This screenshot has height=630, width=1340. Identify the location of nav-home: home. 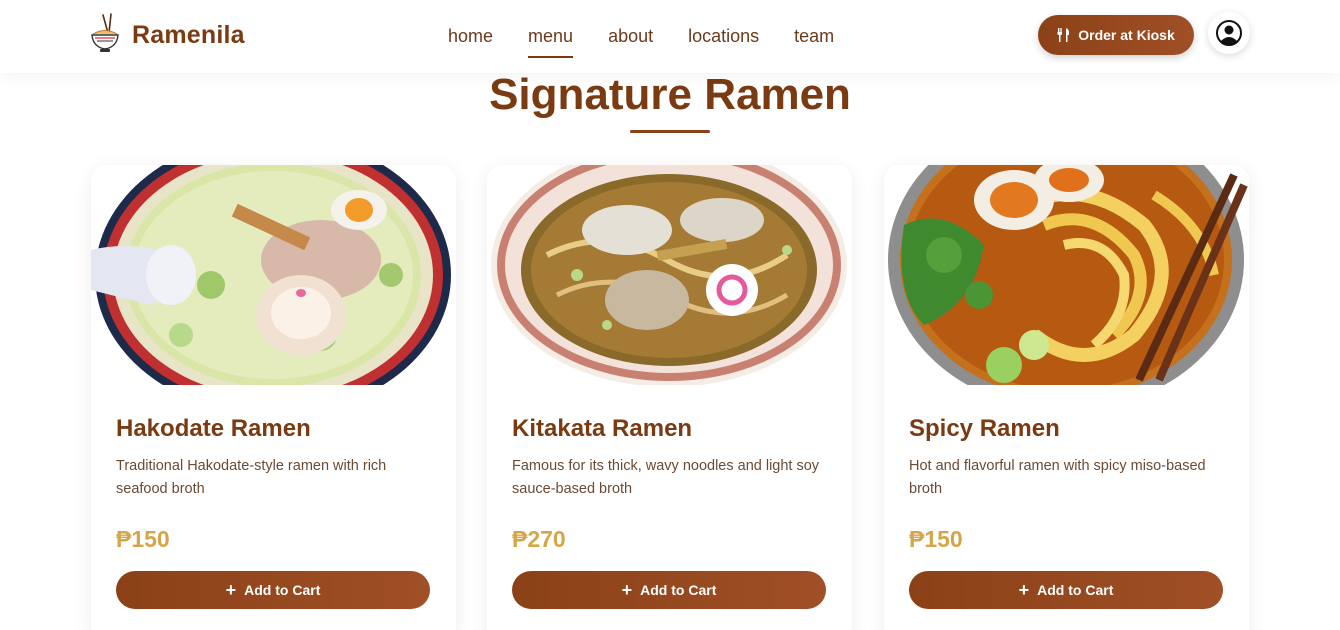
(470, 38).